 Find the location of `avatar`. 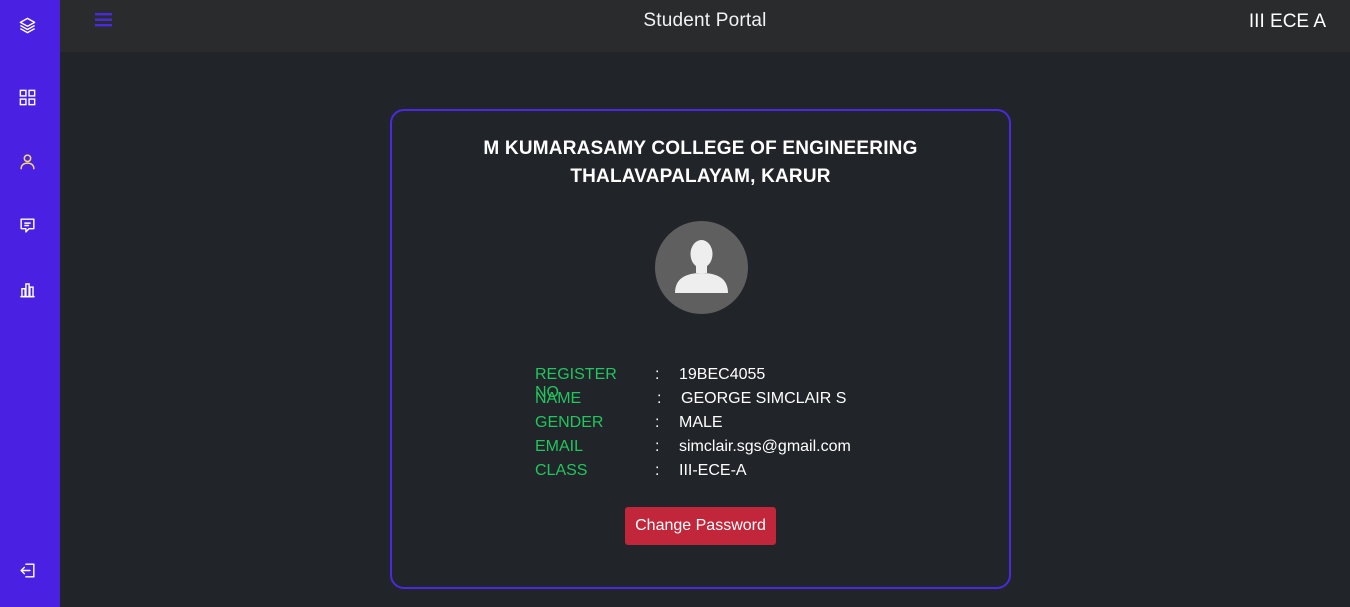

avatar is located at coordinates (701, 267).